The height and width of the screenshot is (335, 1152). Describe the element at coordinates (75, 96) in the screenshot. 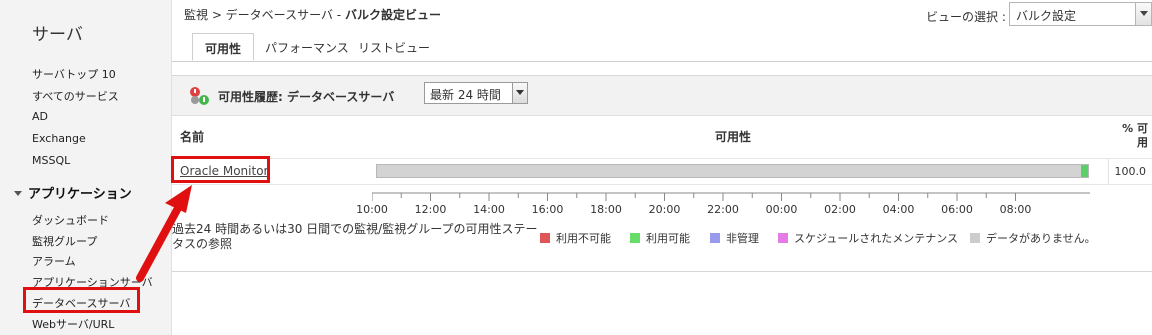

I see `sidebar-item-all-services: すべてのサービス` at that location.